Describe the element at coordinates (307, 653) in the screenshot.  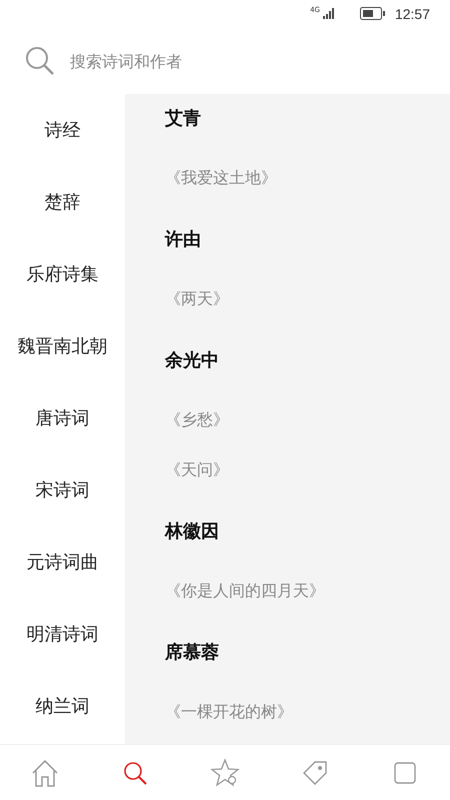
I see `author-name: 席慕蓉` at that location.